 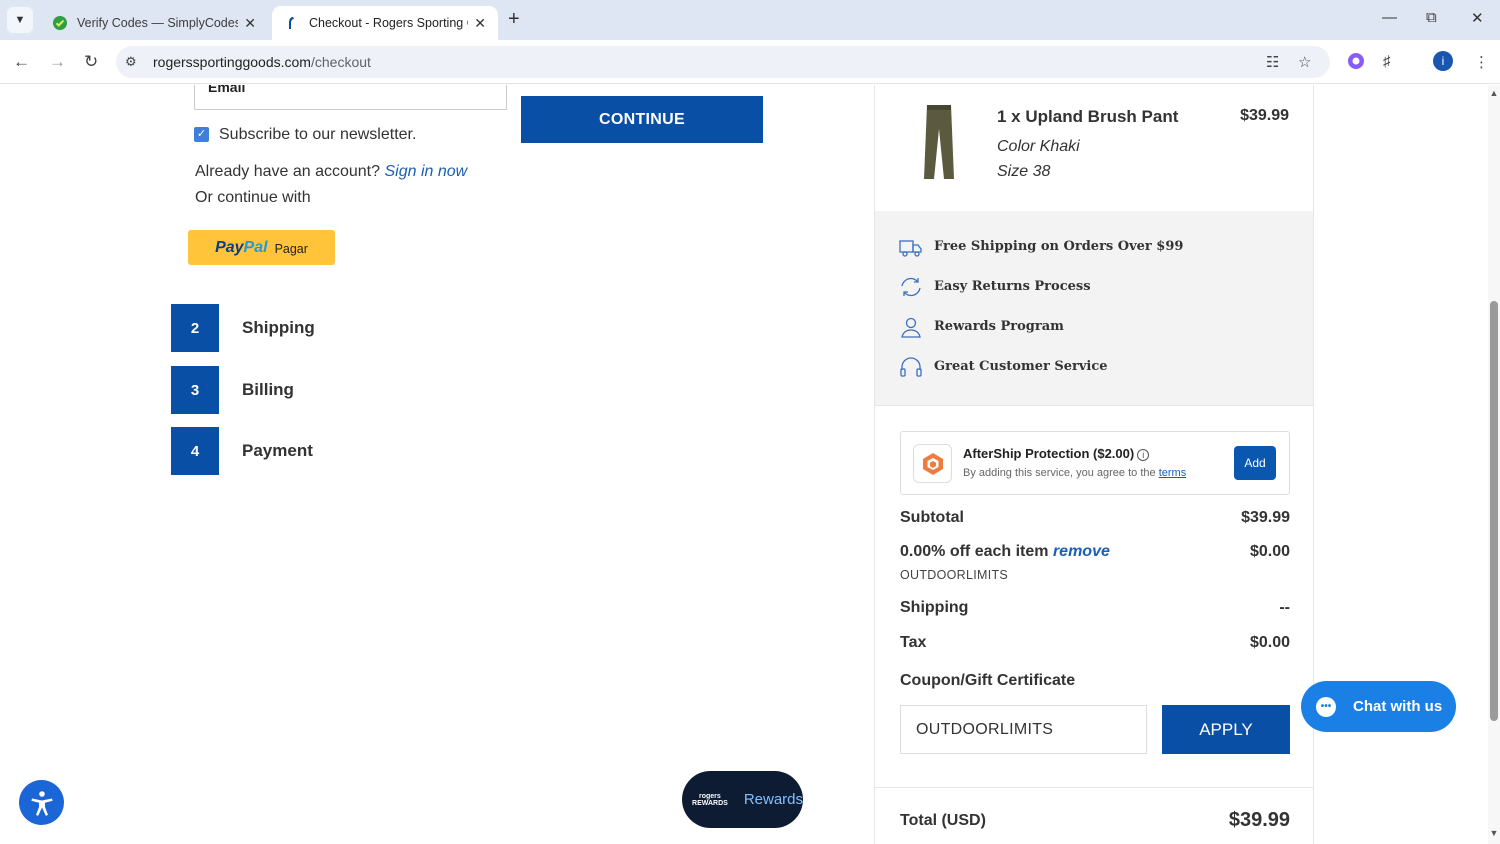 I want to click on scroll-up-arrow-icon: ▲, so click(x=1494, y=93).